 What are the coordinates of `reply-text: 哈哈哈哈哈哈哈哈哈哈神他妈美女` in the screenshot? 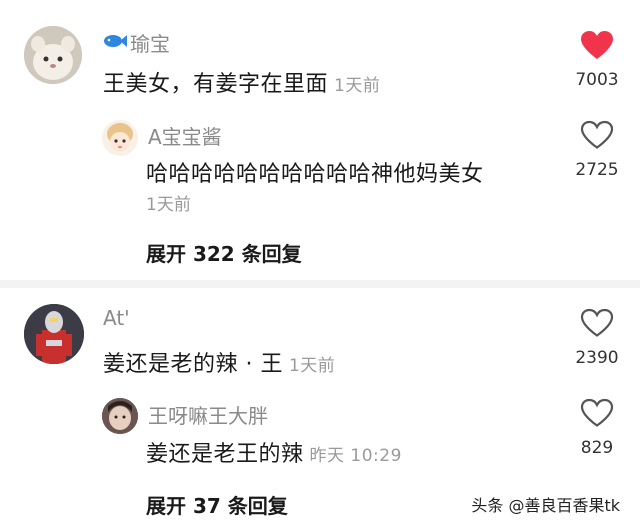 It's located at (315, 174).